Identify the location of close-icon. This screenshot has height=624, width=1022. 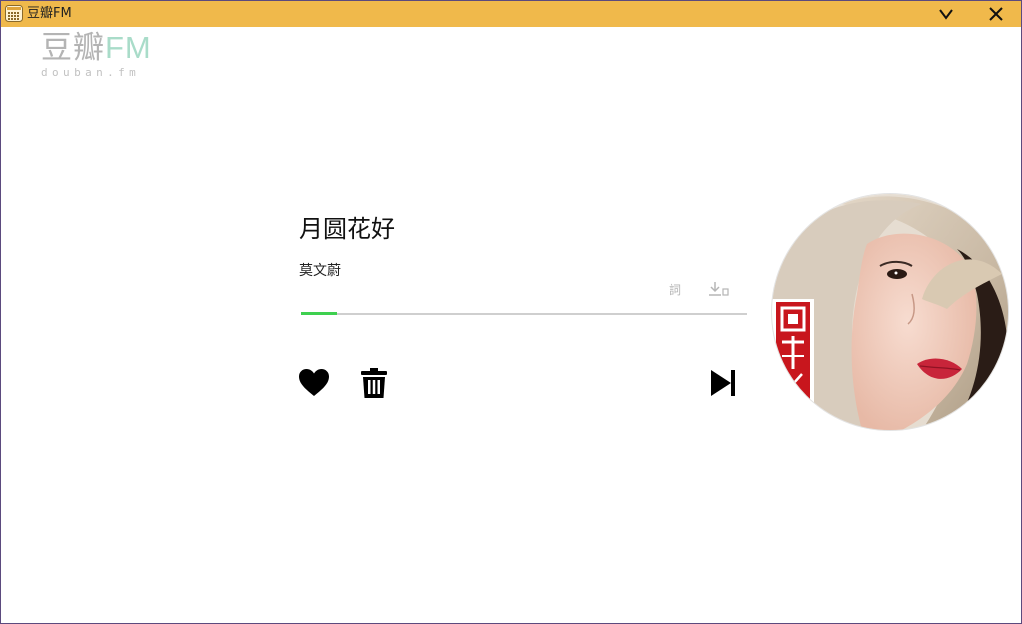
(996, 14).